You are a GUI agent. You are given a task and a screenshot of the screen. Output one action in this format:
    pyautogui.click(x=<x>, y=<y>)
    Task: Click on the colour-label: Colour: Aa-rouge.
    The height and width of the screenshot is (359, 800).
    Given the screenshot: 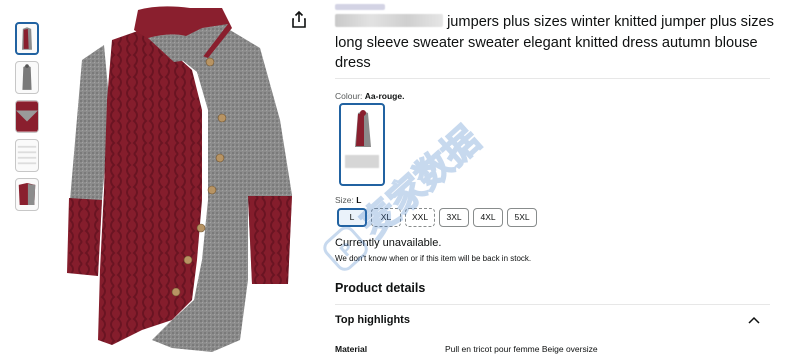 What is the action you would take?
    pyautogui.click(x=370, y=96)
    